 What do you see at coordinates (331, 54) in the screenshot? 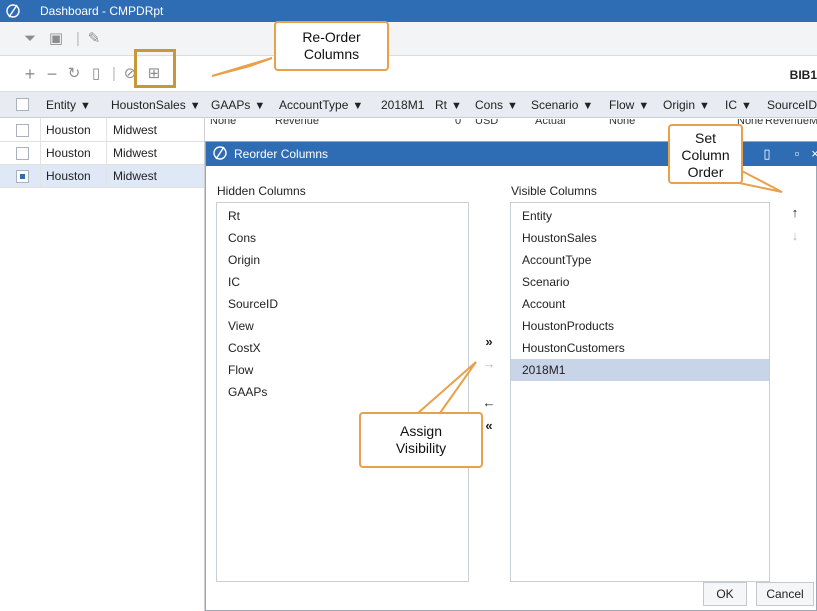
I see `callout-line: Columns` at bounding box center [331, 54].